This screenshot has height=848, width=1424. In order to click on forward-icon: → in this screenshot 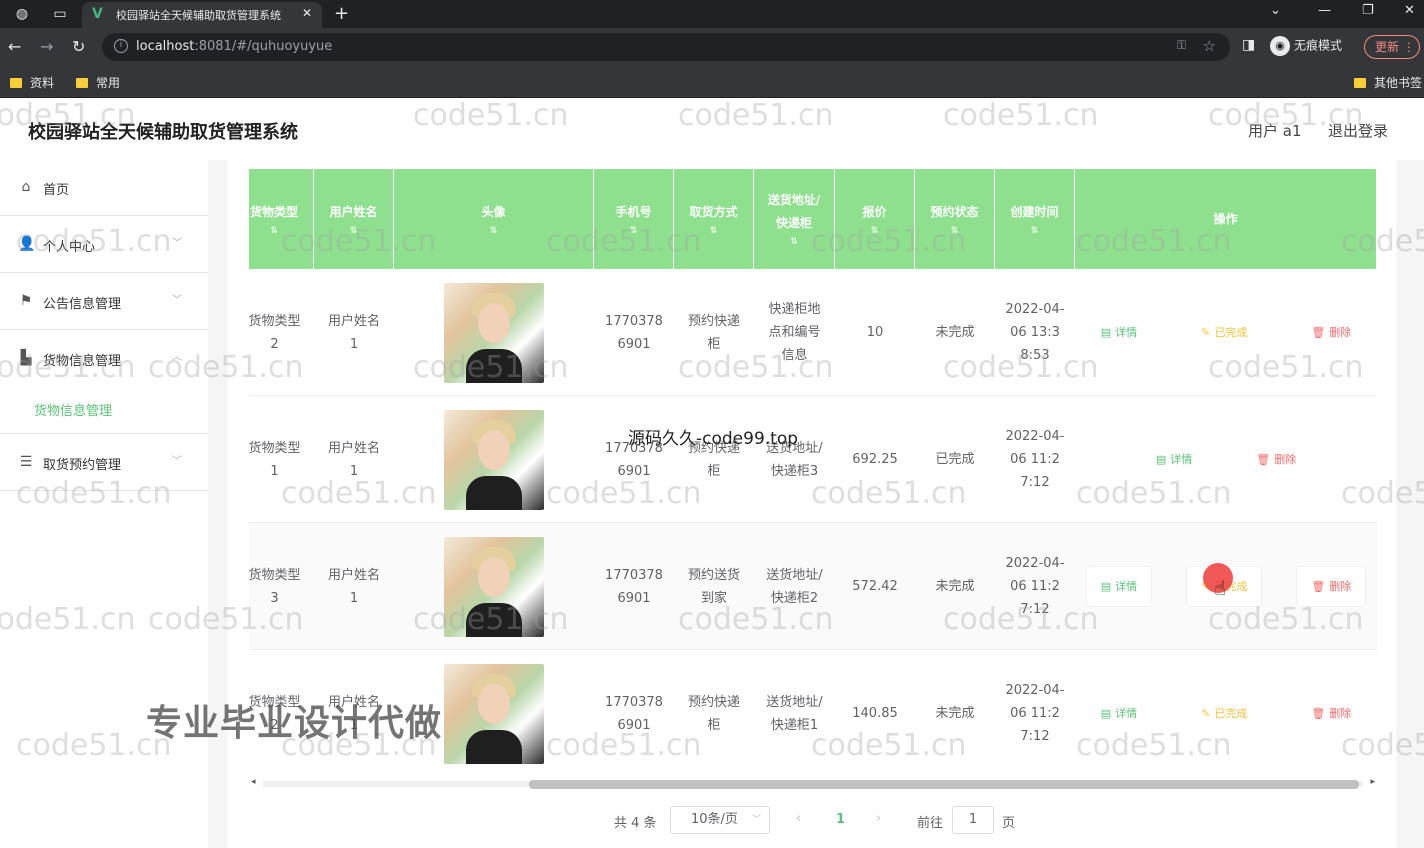, I will do `click(46, 46)`.